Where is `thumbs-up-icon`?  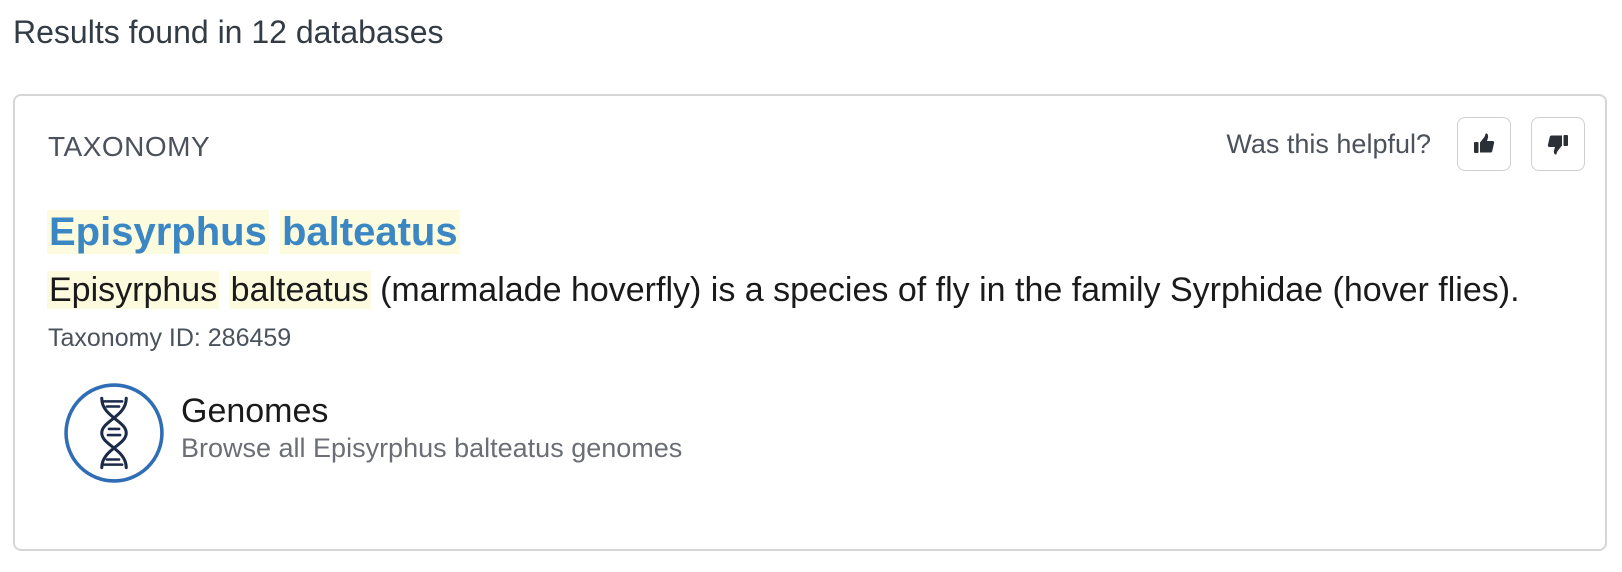 thumbs-up-icon is located at coordinates (1484, 143).